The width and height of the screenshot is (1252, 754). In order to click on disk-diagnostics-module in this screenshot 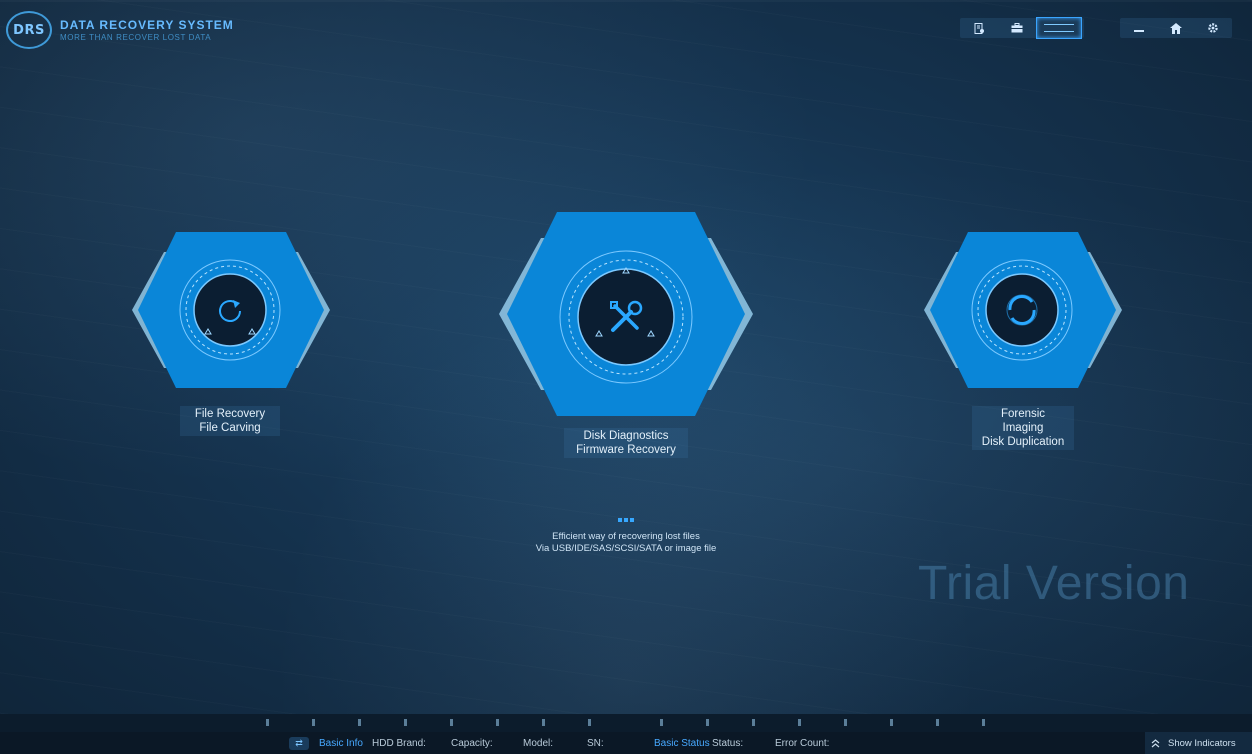, I will do `click(626, 314)`.